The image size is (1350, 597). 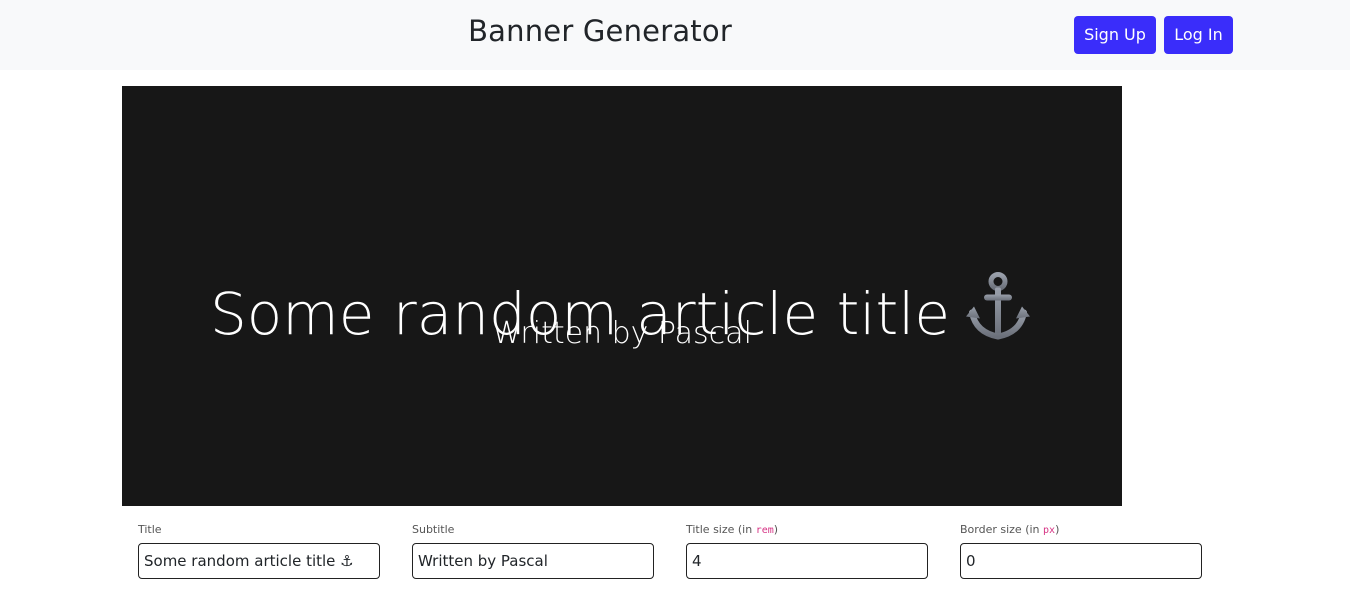 What do you see at coordinates (533, 561) in the screenshot?
I see `subtitle-input` at bounding box center [533, 561].